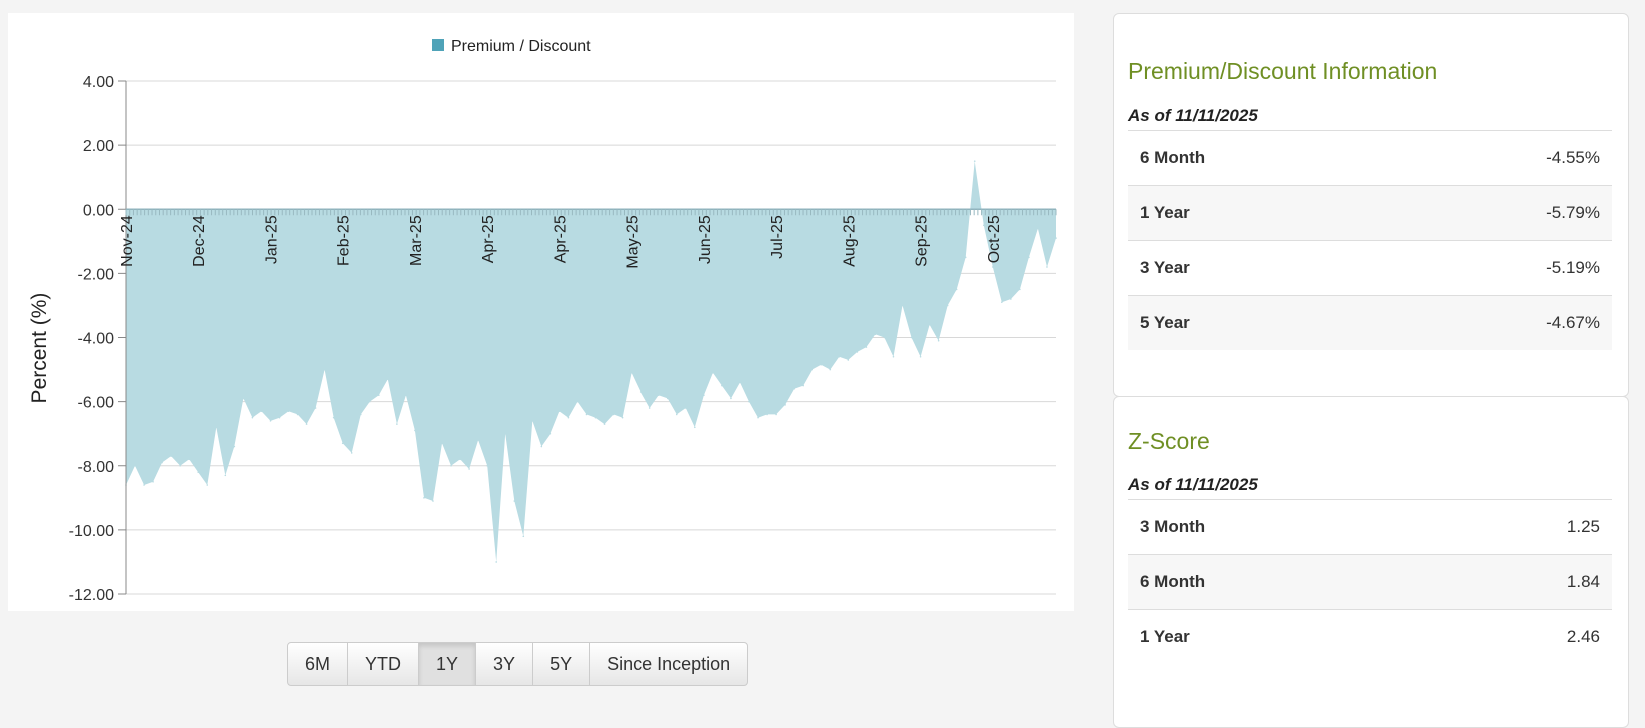  What do you see at coordinates (1370, 582) in the screenshot?
I see `table-row: 6 Month 1.84` at bounding box center [1370, 582].